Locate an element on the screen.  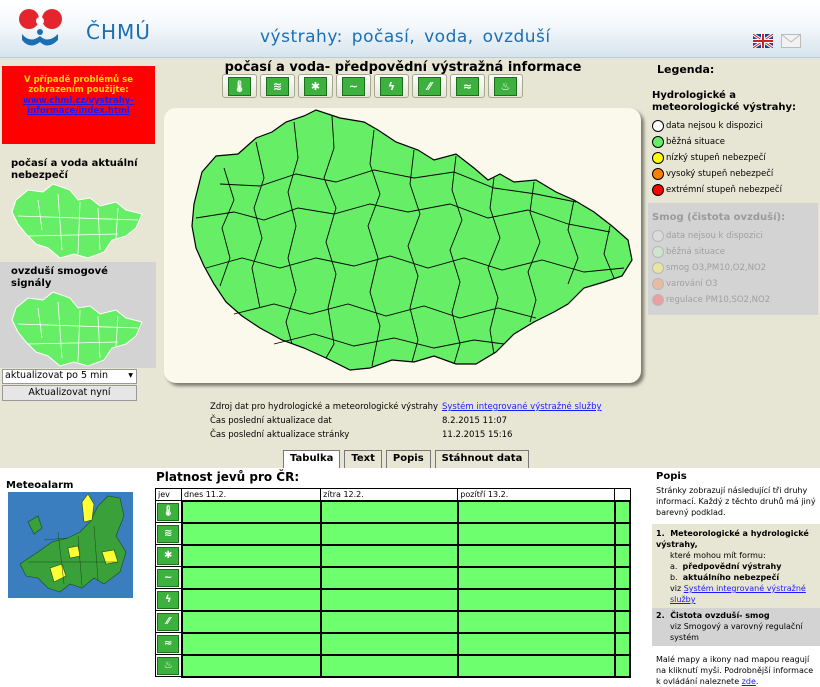
logo-text: ČHMÚ is located at coordinates (118, 32).